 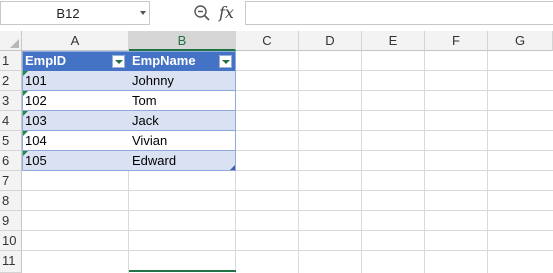 What do you see at coordinates (11, 262) in the screenshot?
I see `row-header-11: 11` at bounding box center [11, 262].